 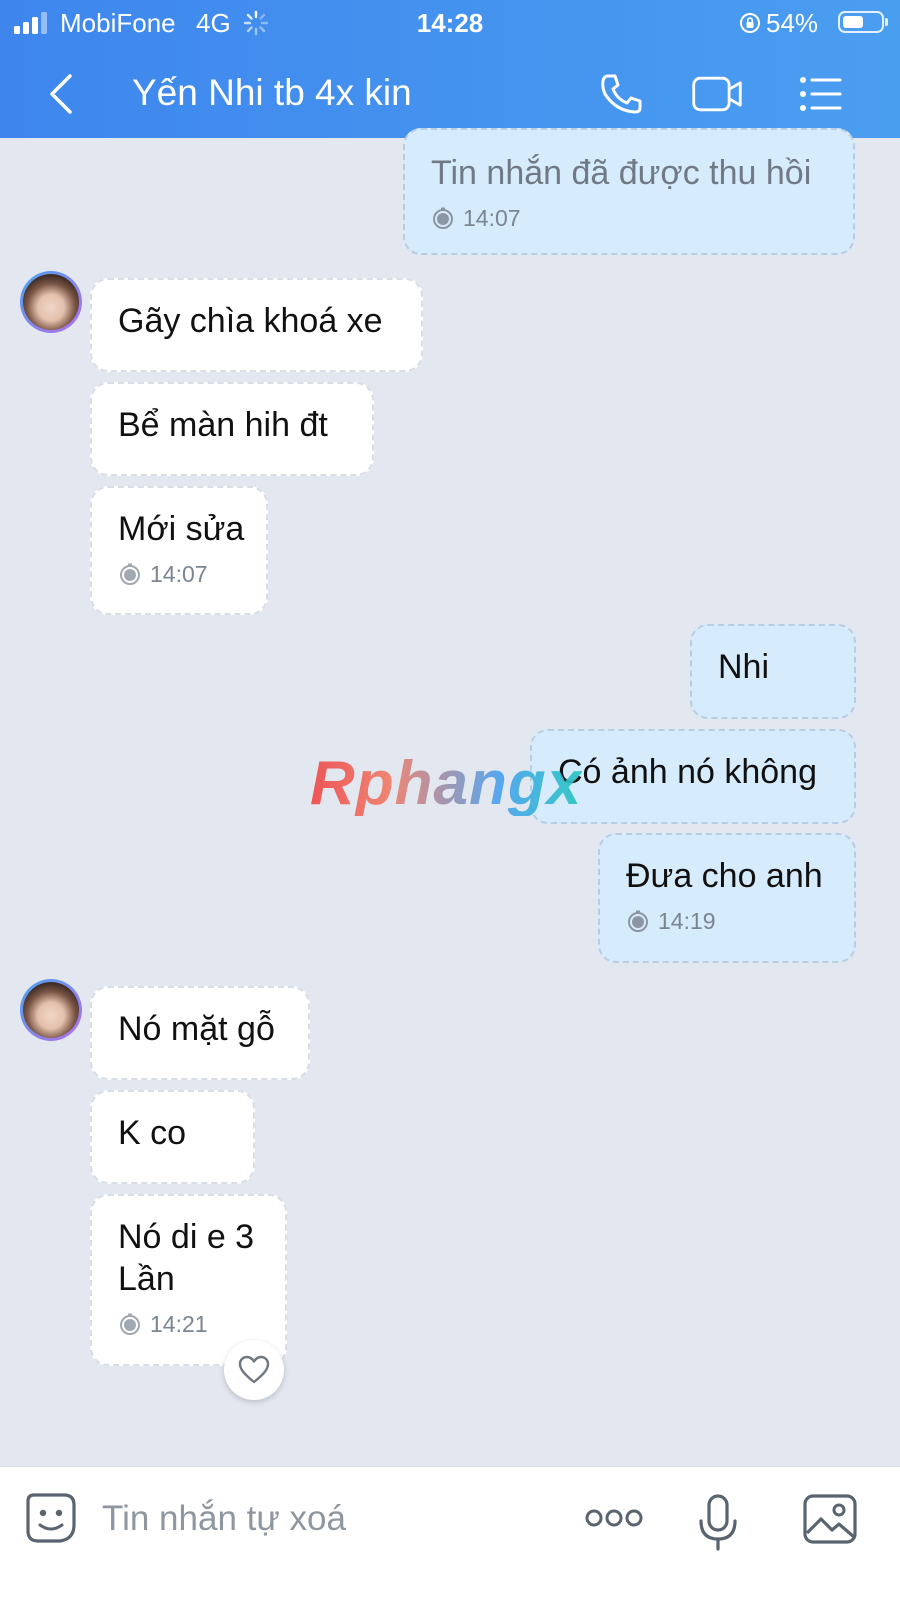 What do you see at coordinates (718, 1523) in the screenshot?
I see `microphone-icon` at bounding box center [718, 1523].